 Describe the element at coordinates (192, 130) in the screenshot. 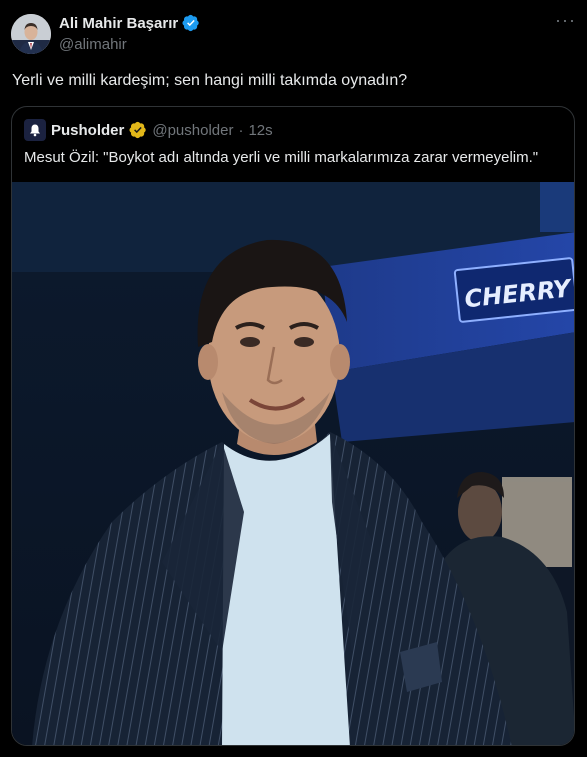

I see `quoted-author-handle: @pusholder` at that location.